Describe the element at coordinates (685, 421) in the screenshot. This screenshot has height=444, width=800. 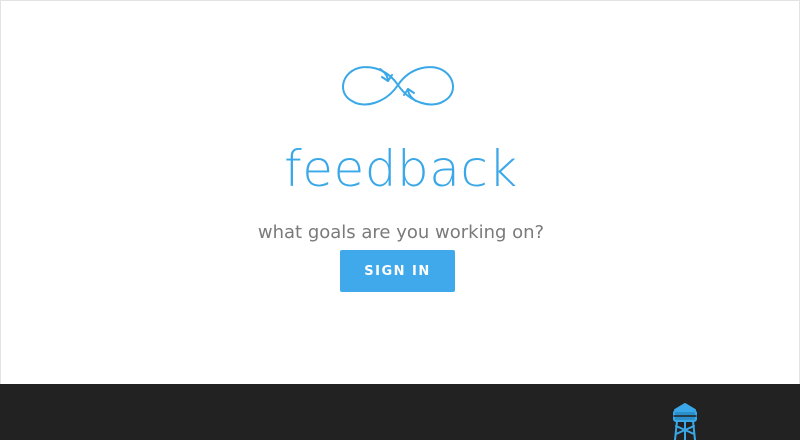
I see `water-tower-icon` at that location.